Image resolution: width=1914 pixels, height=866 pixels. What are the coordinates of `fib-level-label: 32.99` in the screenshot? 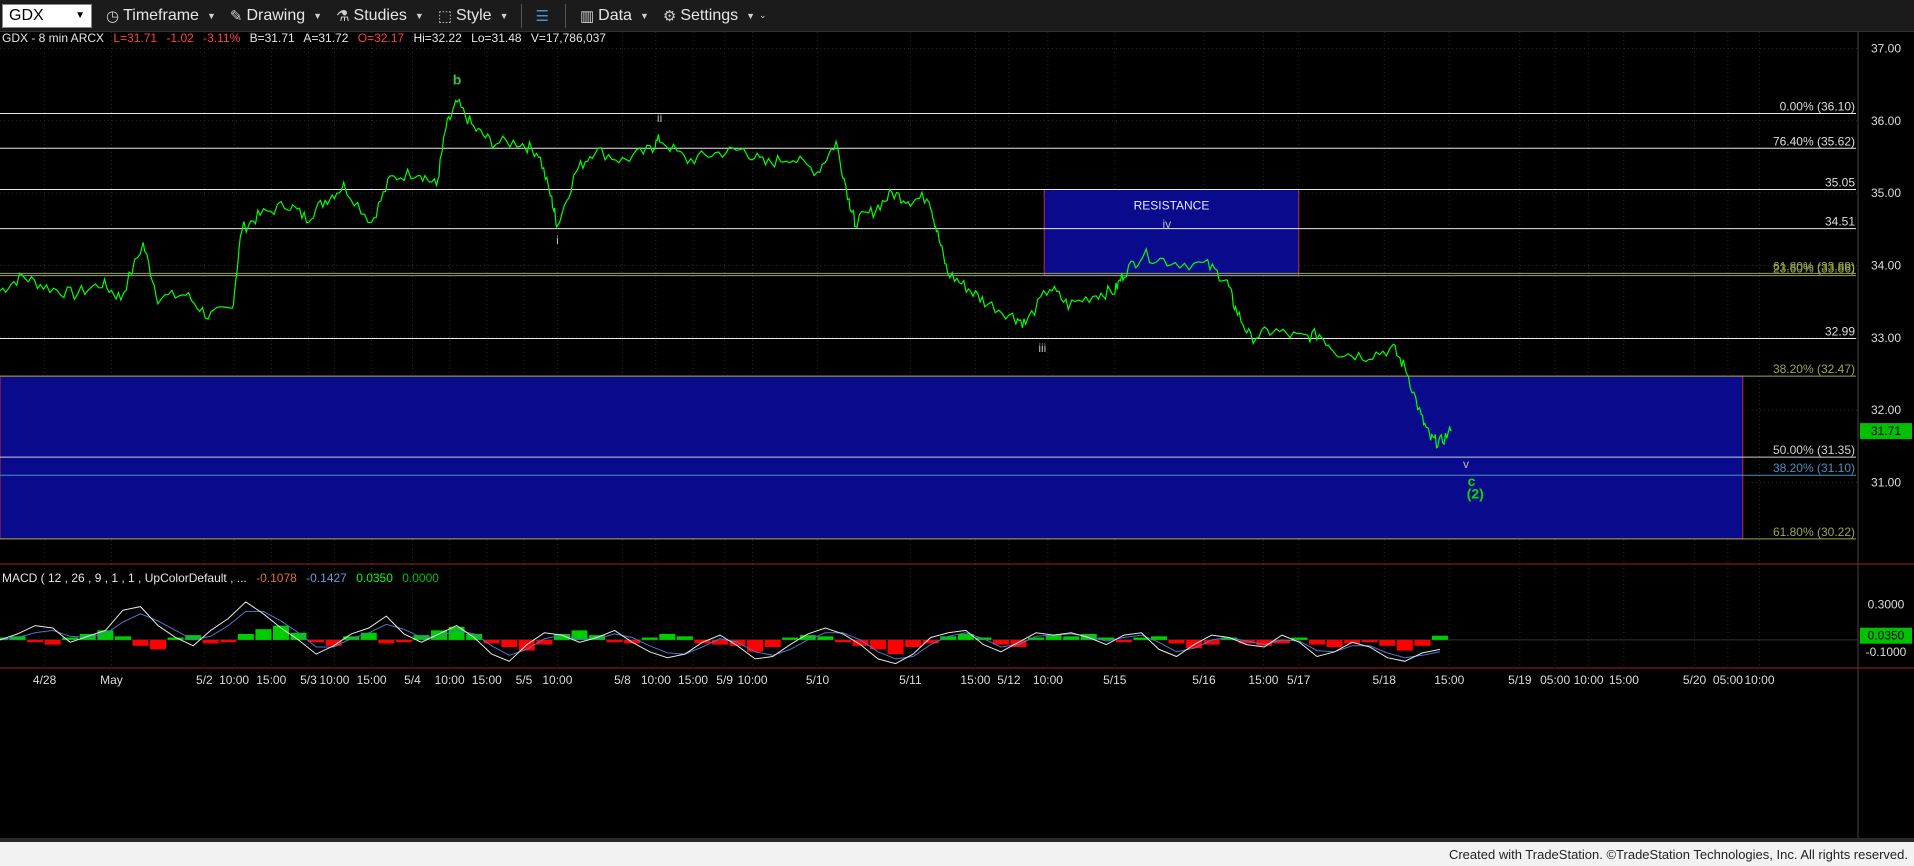 It's located at (1840, 332).